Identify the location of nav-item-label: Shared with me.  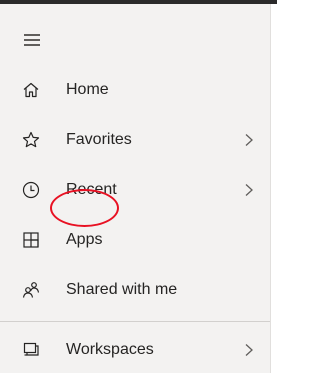
(122, 289).